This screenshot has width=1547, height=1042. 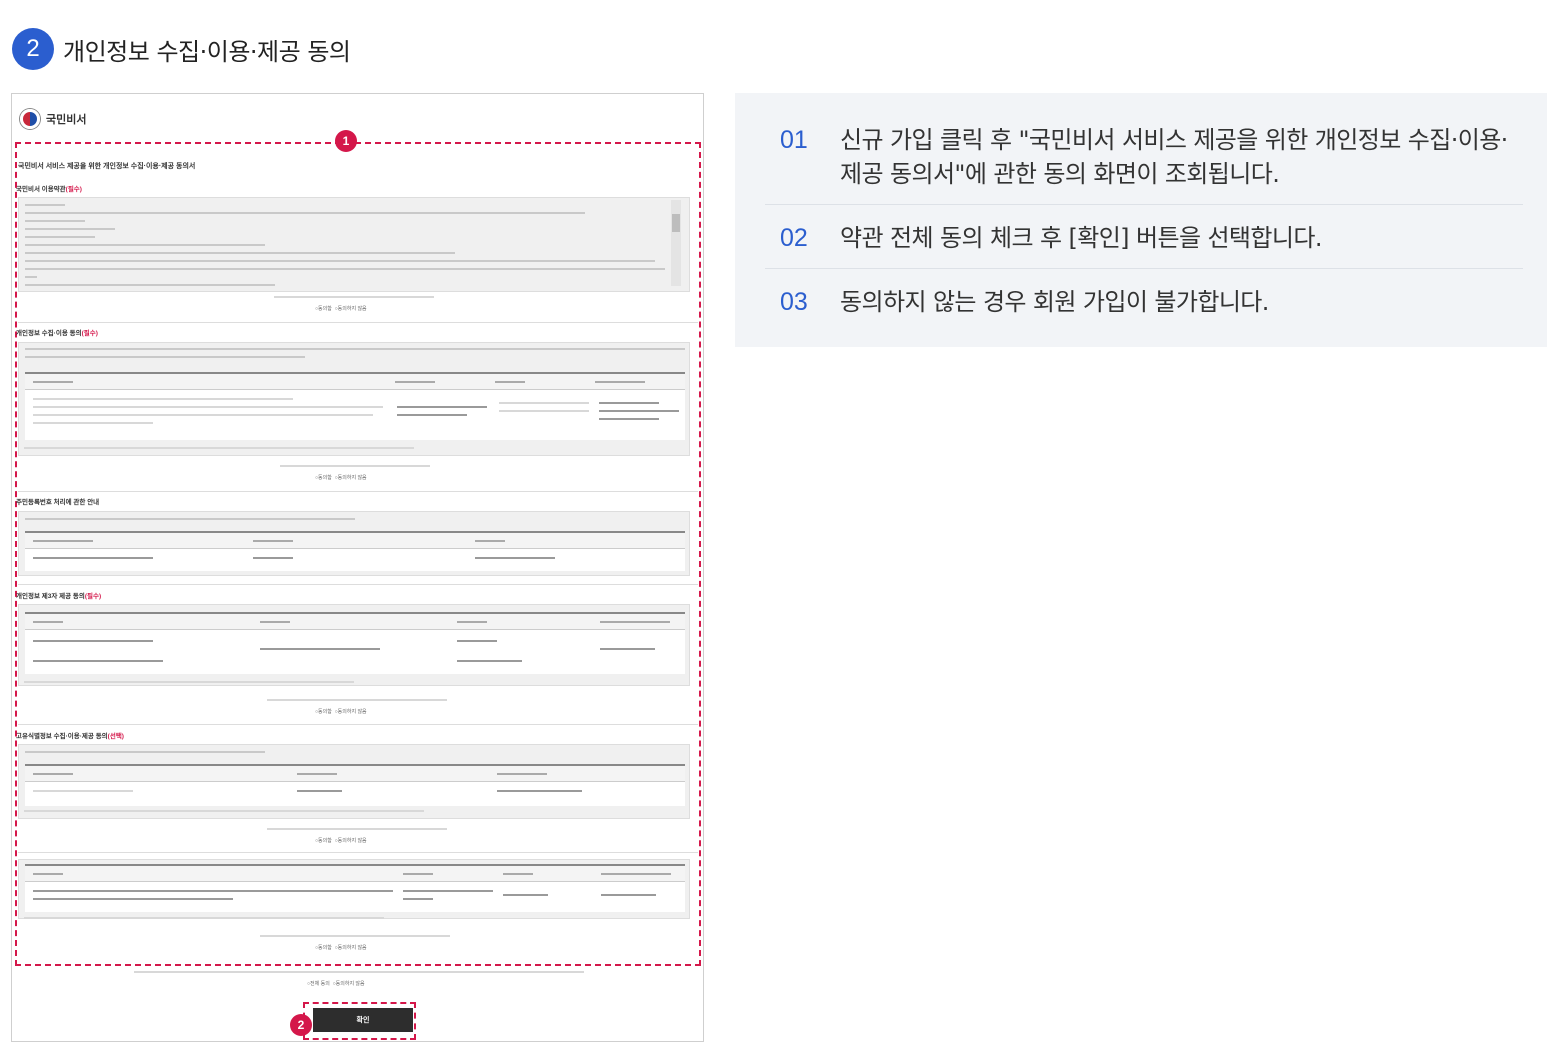 I want to click on instruction-number: 03, so click(x=794, y=302).